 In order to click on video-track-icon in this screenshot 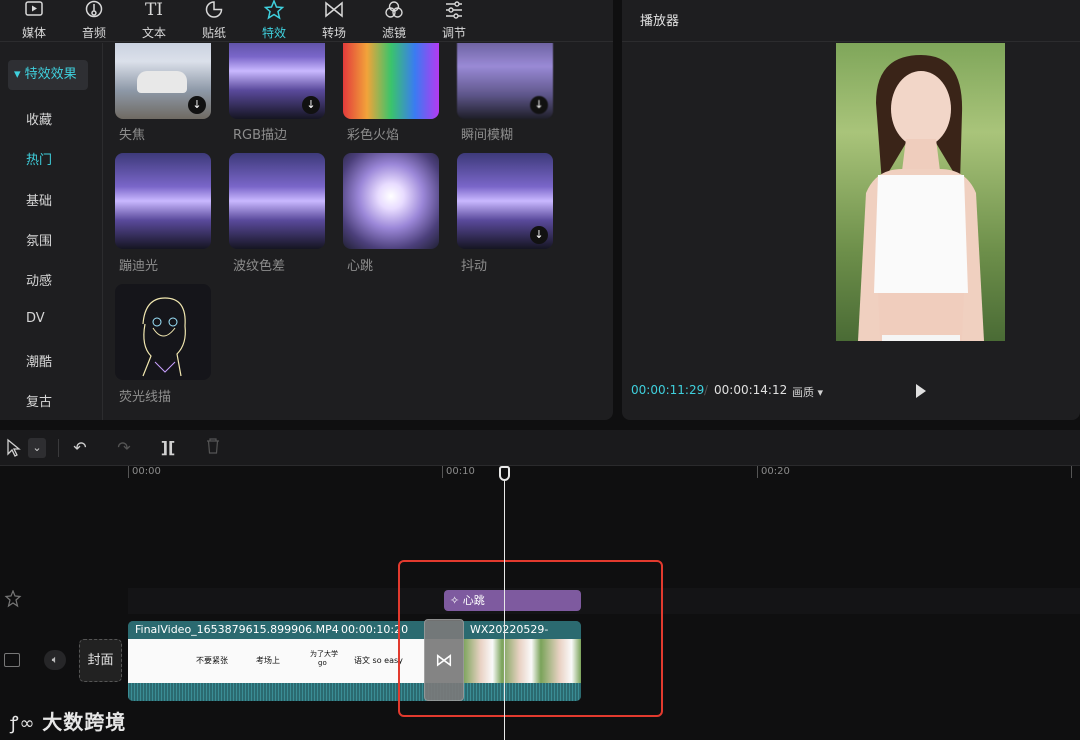, I will do `click(12, 660)`.